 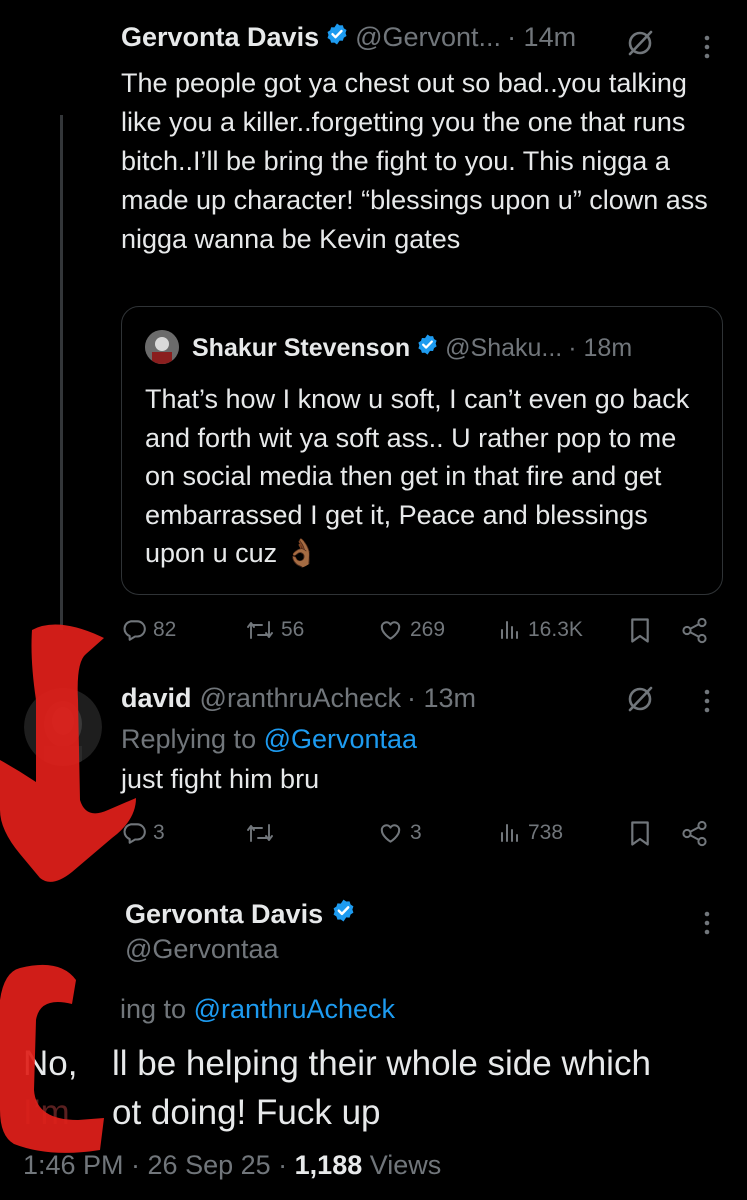 What do you see at coordinates (541, 37) in the screenshot?
I see `tweet1-time: · 14m` at bounding box center [541, 37].